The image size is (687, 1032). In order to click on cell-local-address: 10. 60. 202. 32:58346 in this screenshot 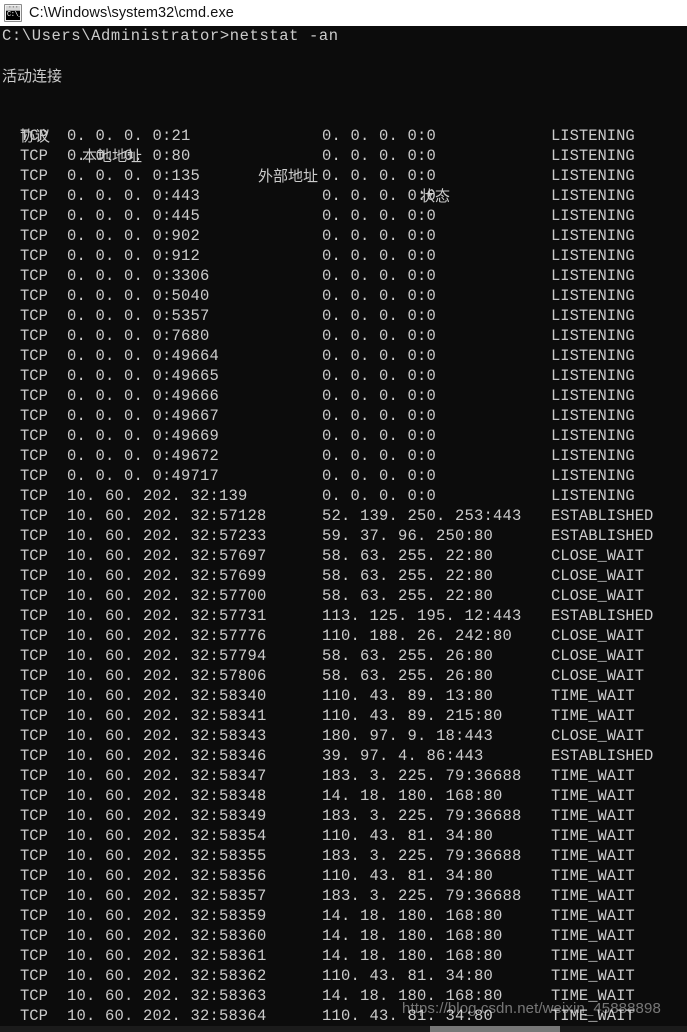, I will do `click(167, 756)`.